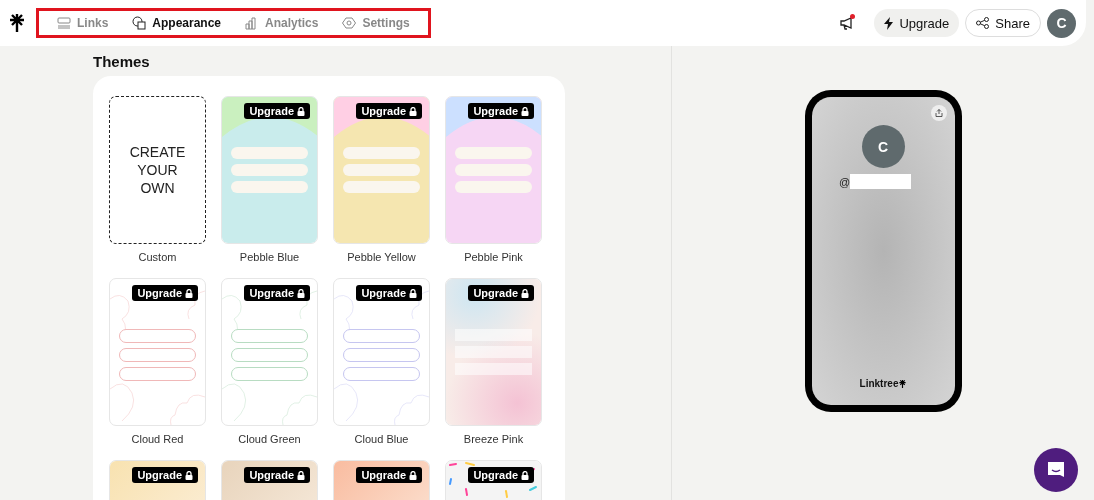  I want to click on nav-tab: Analytics, so click(282, 23).